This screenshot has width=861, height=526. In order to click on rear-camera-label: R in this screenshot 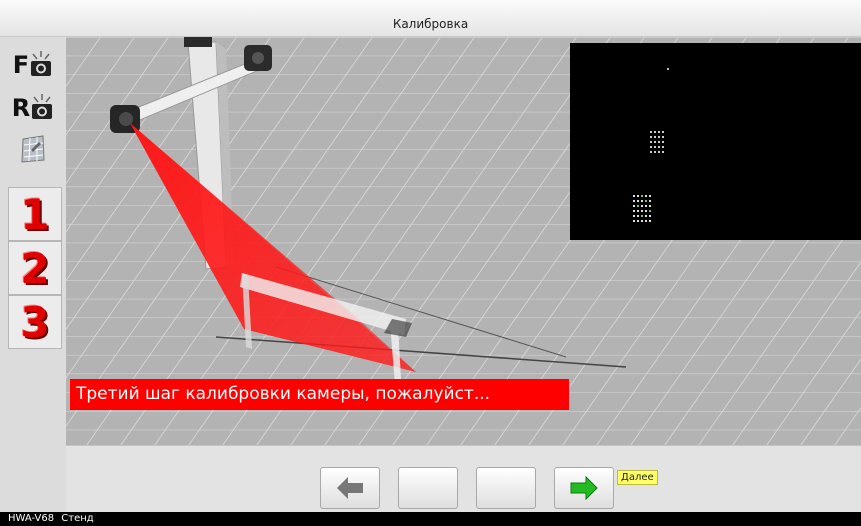, I will do `click(21, 108)`.